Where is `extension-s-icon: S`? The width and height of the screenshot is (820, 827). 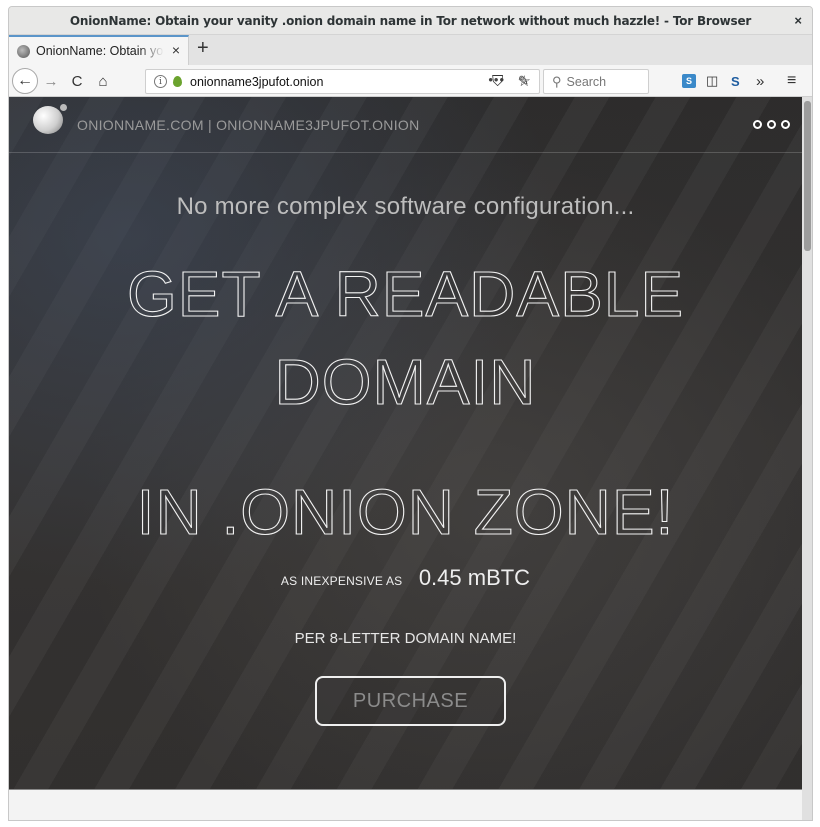 extension-s-icon: S is located at coordinates (735, 81).